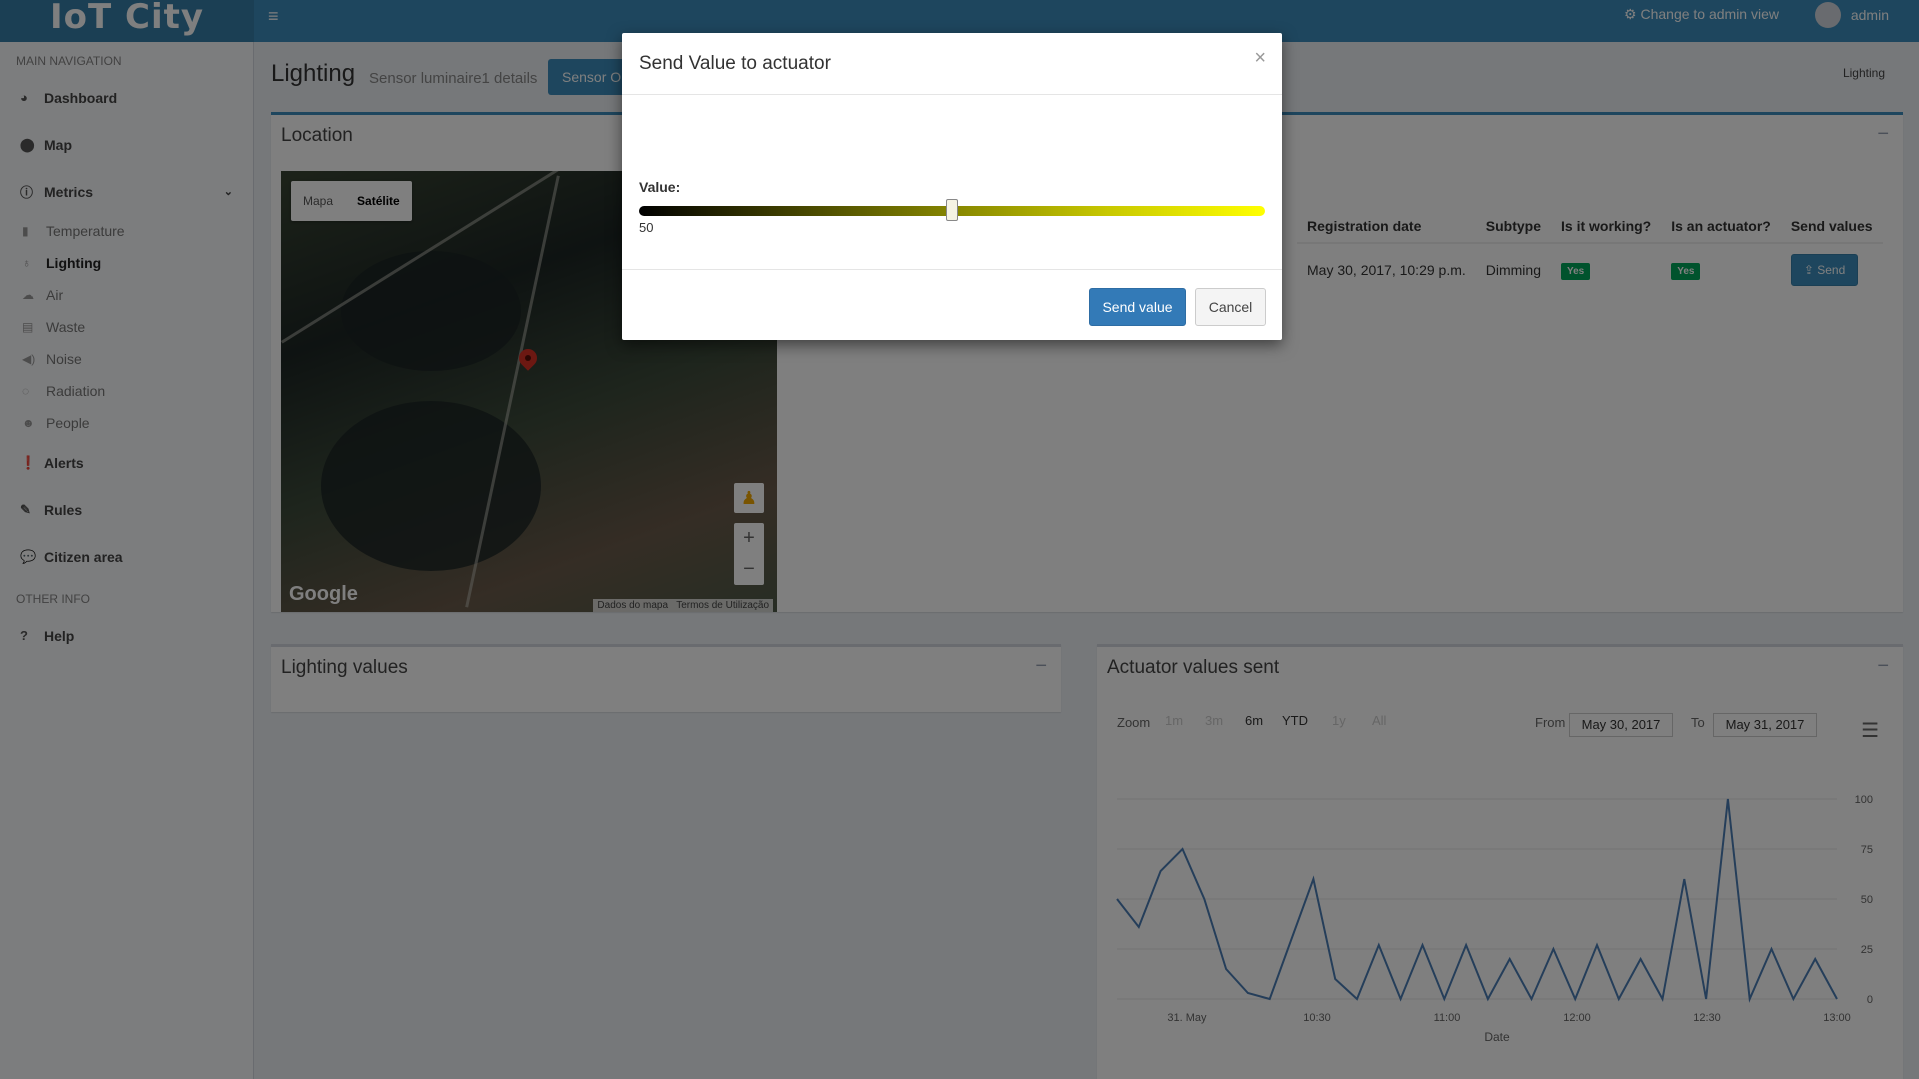 This screenshot has width=1919, height=1079. Describe the element at coordinates (660, 187) in the screenshot. I see `value-label: Value:` at that location.